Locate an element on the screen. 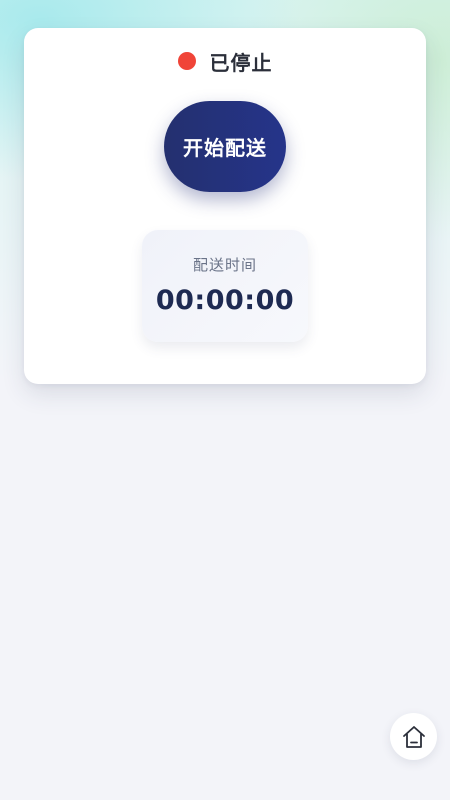  status-indicator: 已停止 is located at coordinates (225, 61).